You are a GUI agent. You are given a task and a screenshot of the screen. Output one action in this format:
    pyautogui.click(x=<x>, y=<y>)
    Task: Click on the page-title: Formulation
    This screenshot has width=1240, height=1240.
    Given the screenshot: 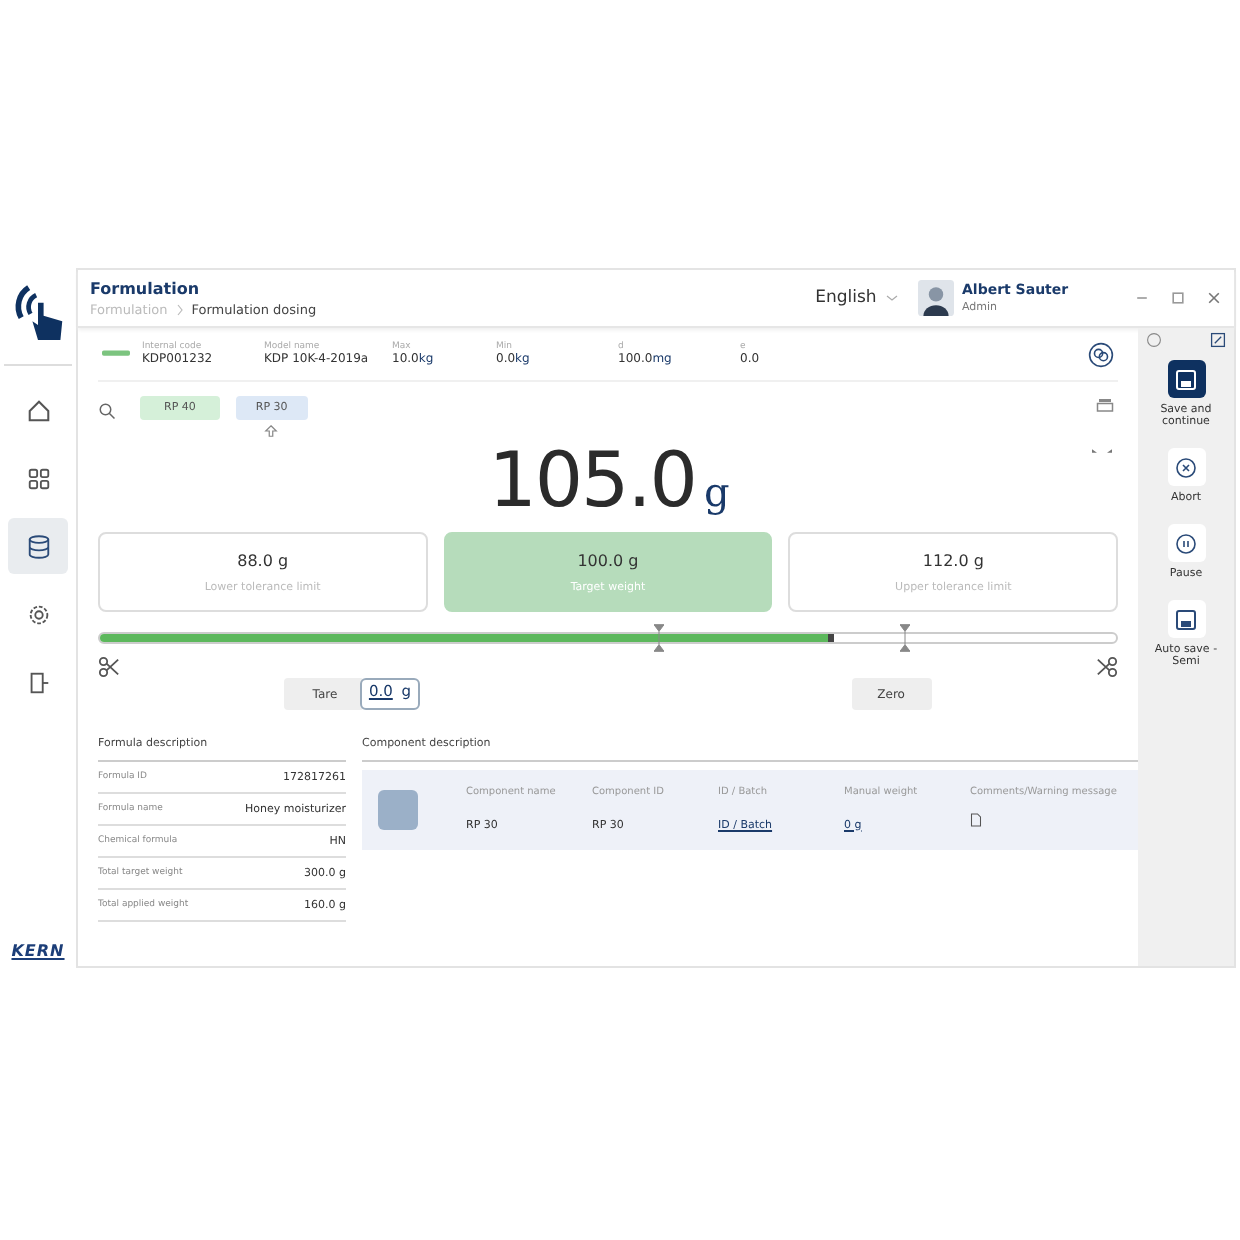 What is the action you would take?
    pyautogui.click(x=146, y=288)
    